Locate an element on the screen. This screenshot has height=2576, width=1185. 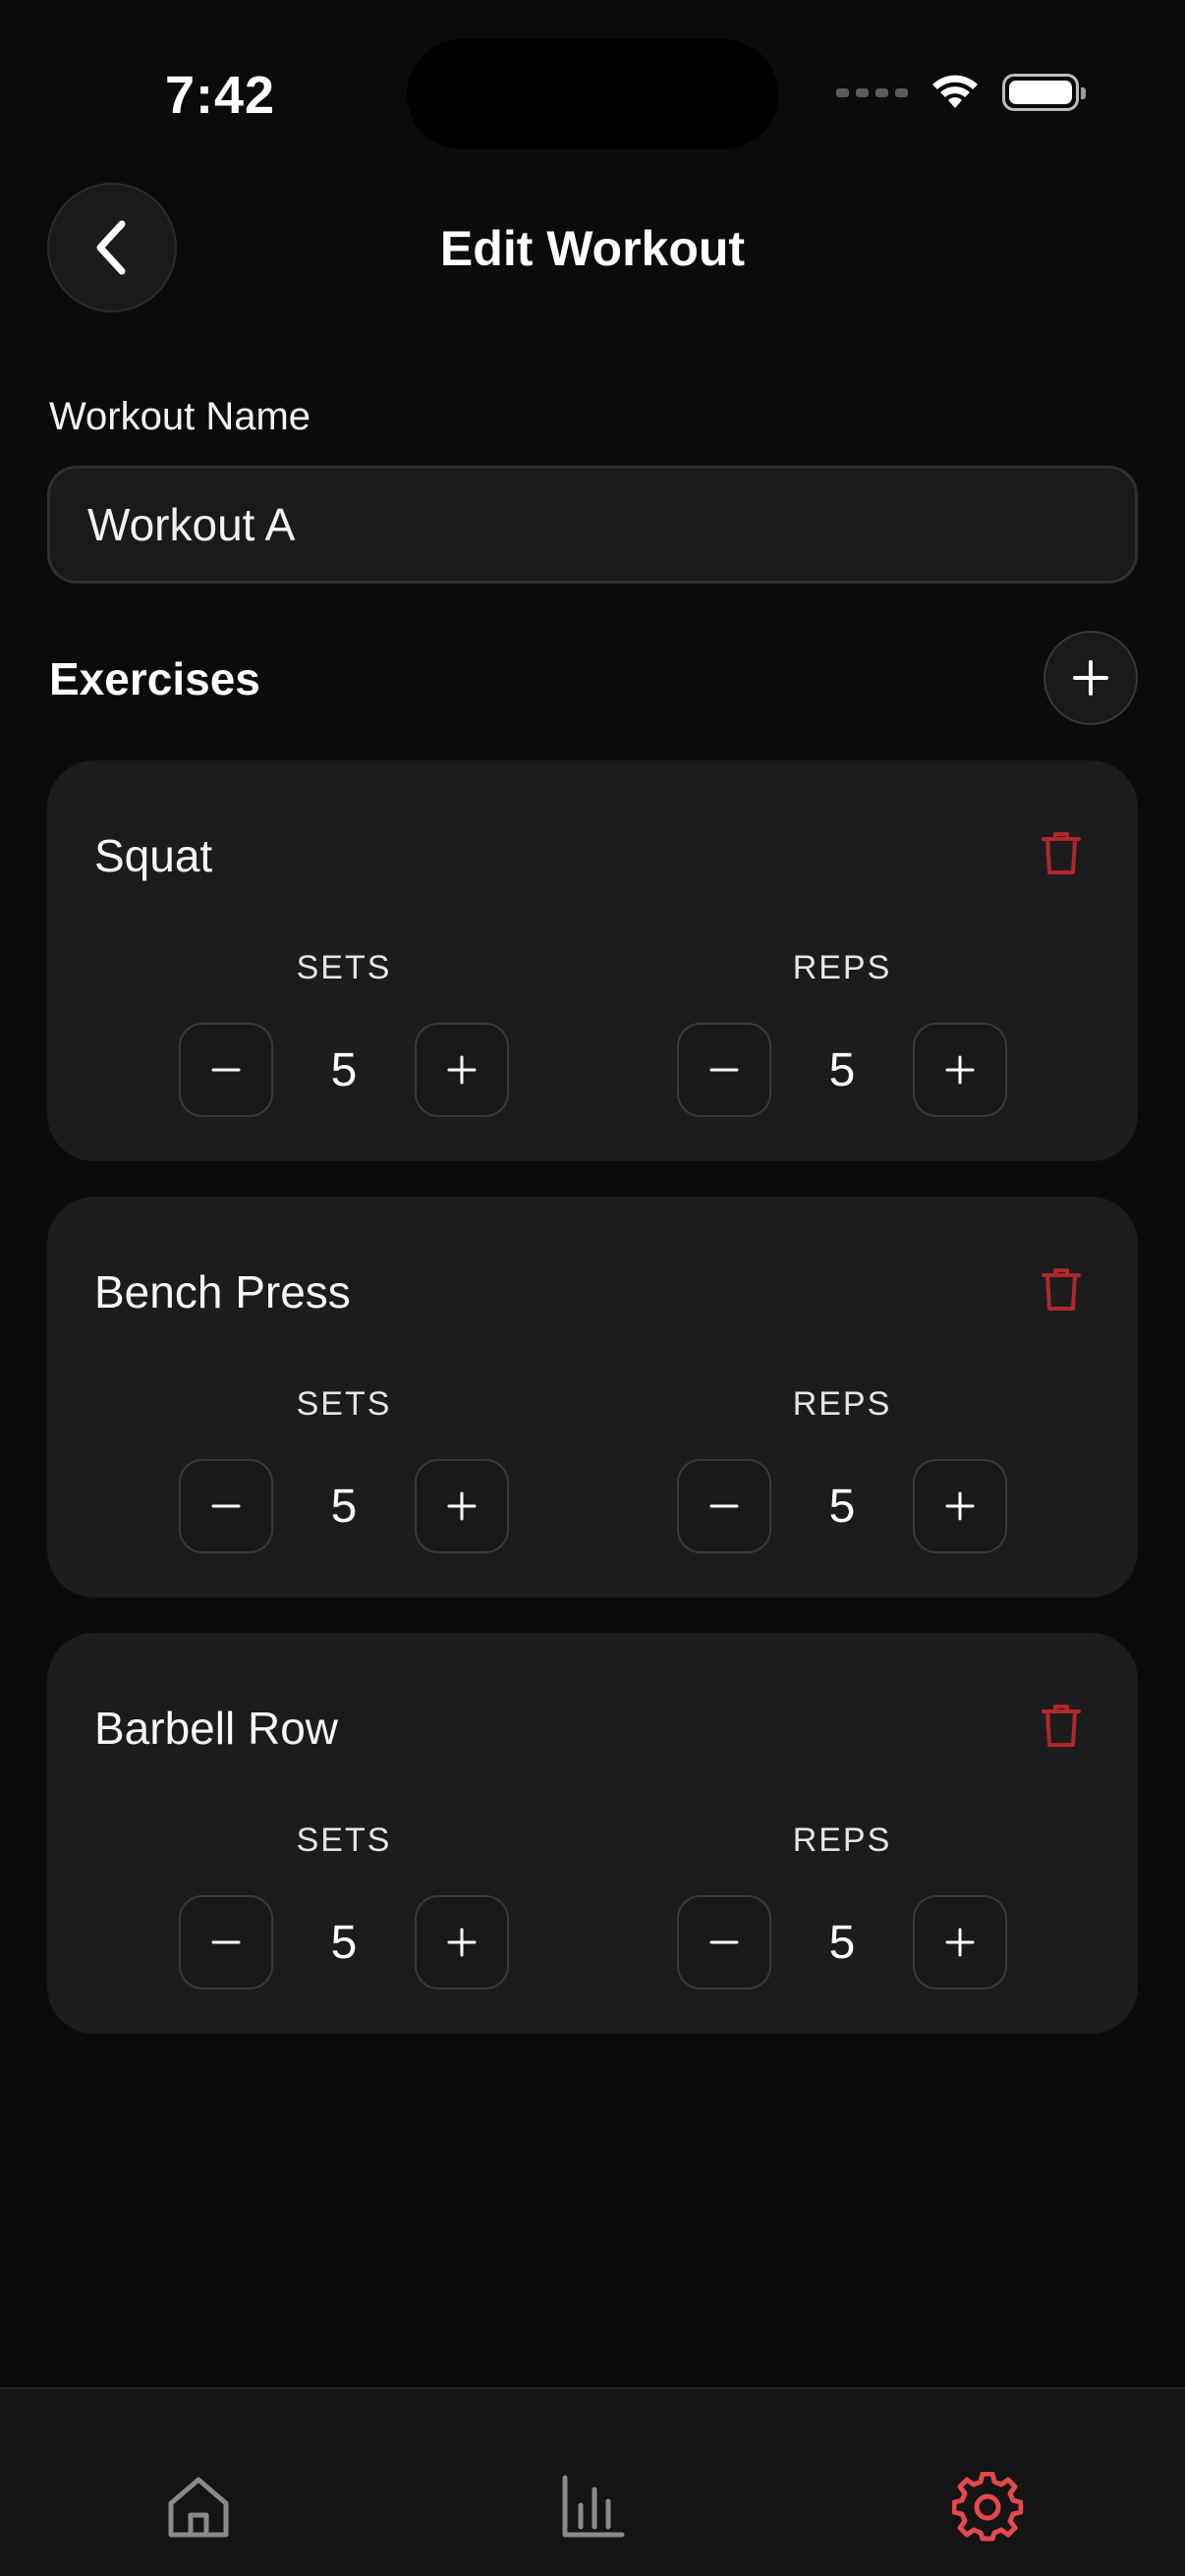
exercise-name: Barbell Row is located at coordinates (216, 1728).